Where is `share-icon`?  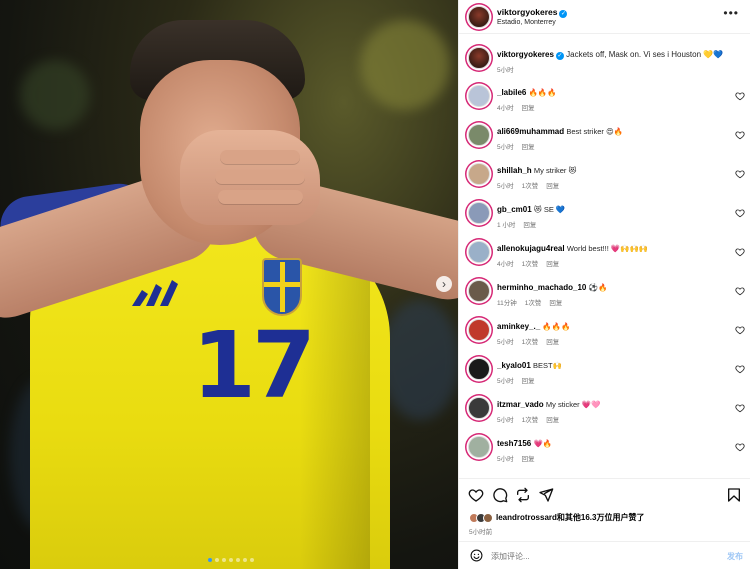
share-icon is located at coordinates (546, 495).